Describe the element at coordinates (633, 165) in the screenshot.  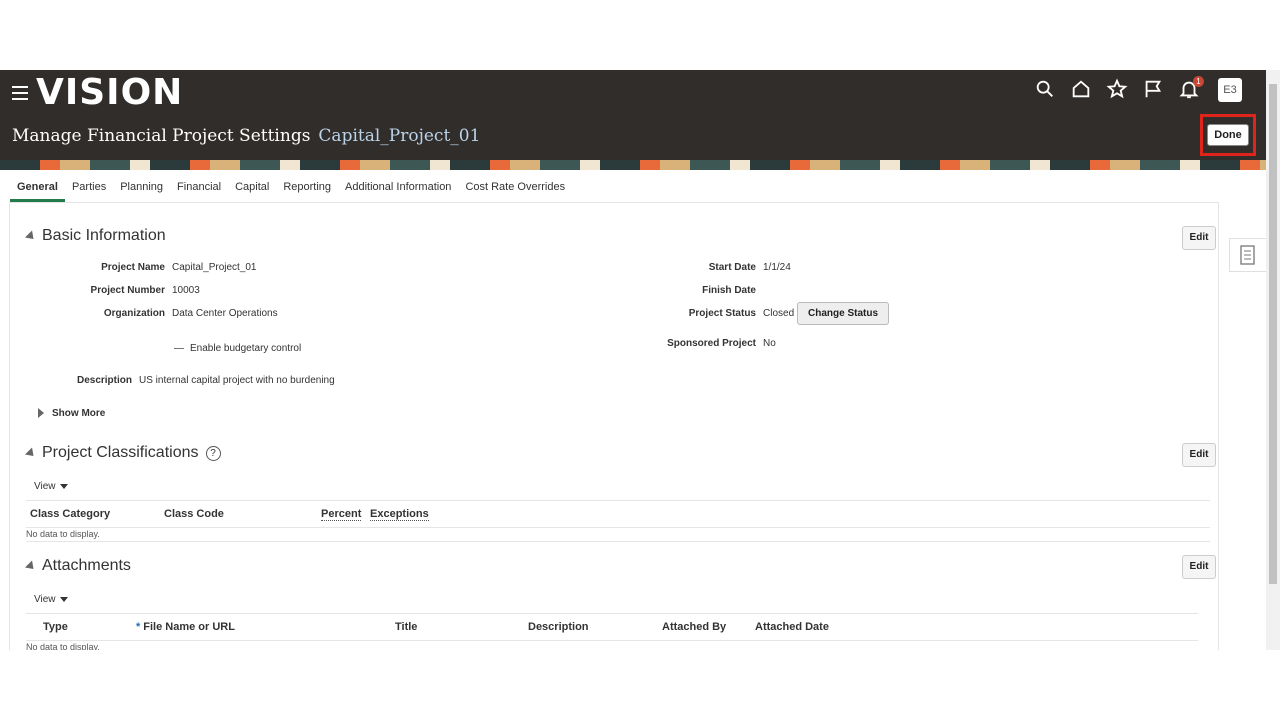
I see `decorative-banner` at that location.